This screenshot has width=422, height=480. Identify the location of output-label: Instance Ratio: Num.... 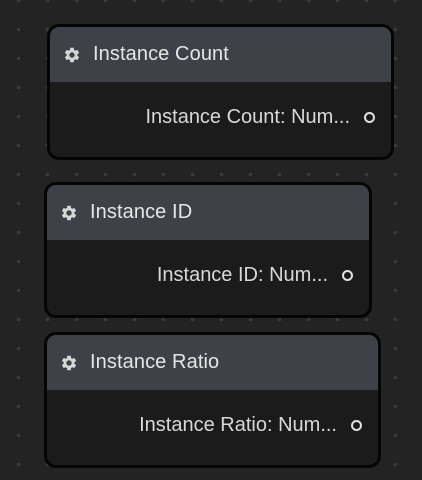
(238, 424).